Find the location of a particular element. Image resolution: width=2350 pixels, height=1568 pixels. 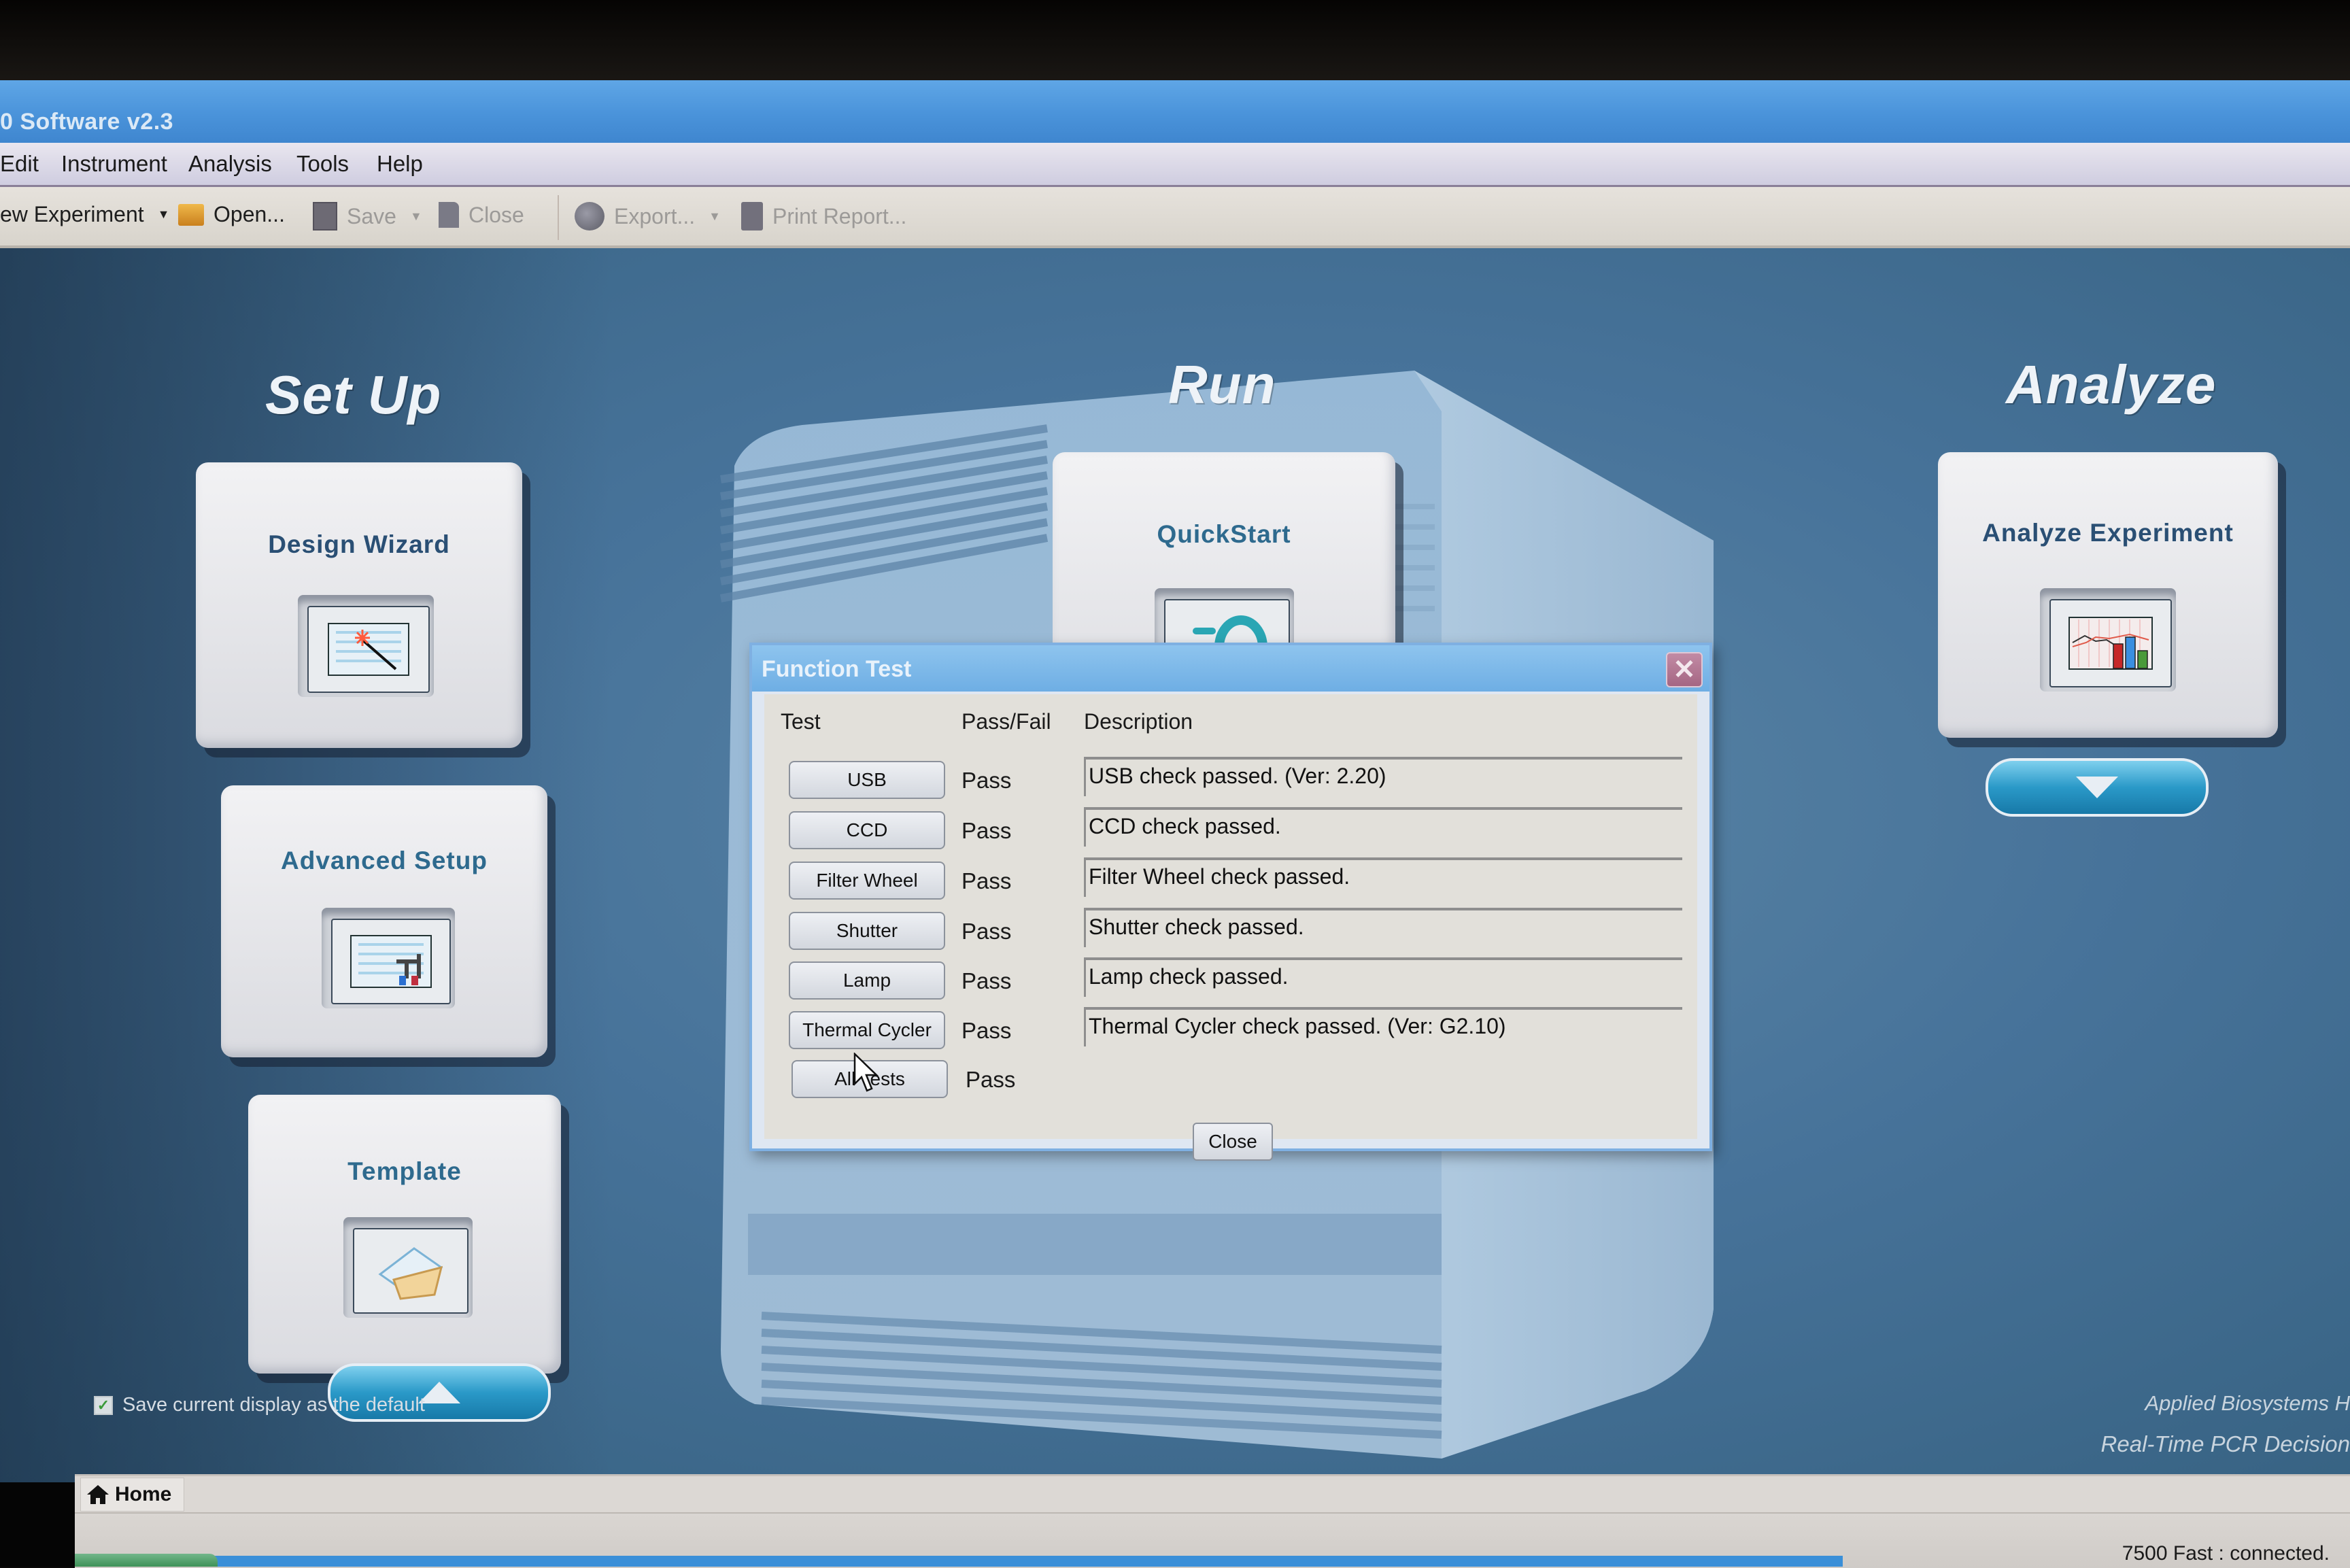

analyze-experiment-label: Analyze Experiment is located at coordinates (2108, 533).